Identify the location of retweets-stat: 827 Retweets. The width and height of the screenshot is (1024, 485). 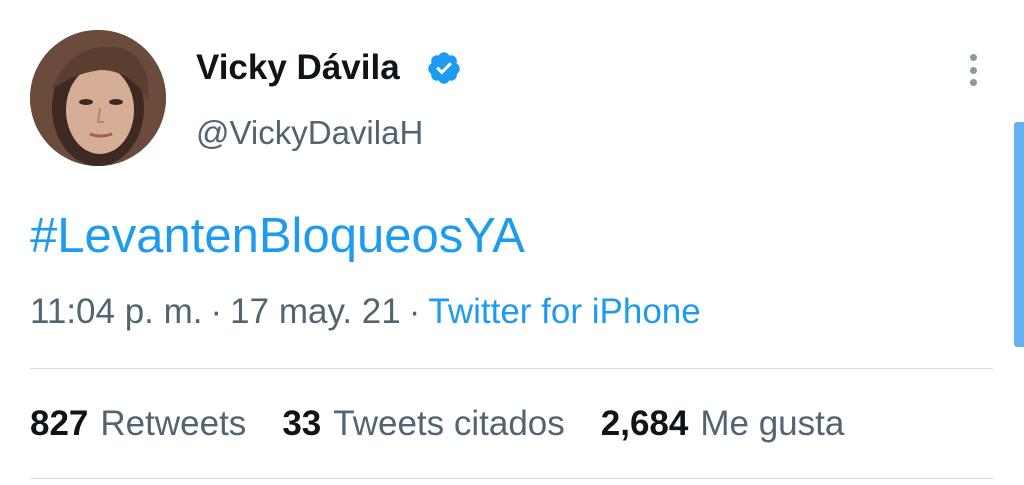
(138, 424).